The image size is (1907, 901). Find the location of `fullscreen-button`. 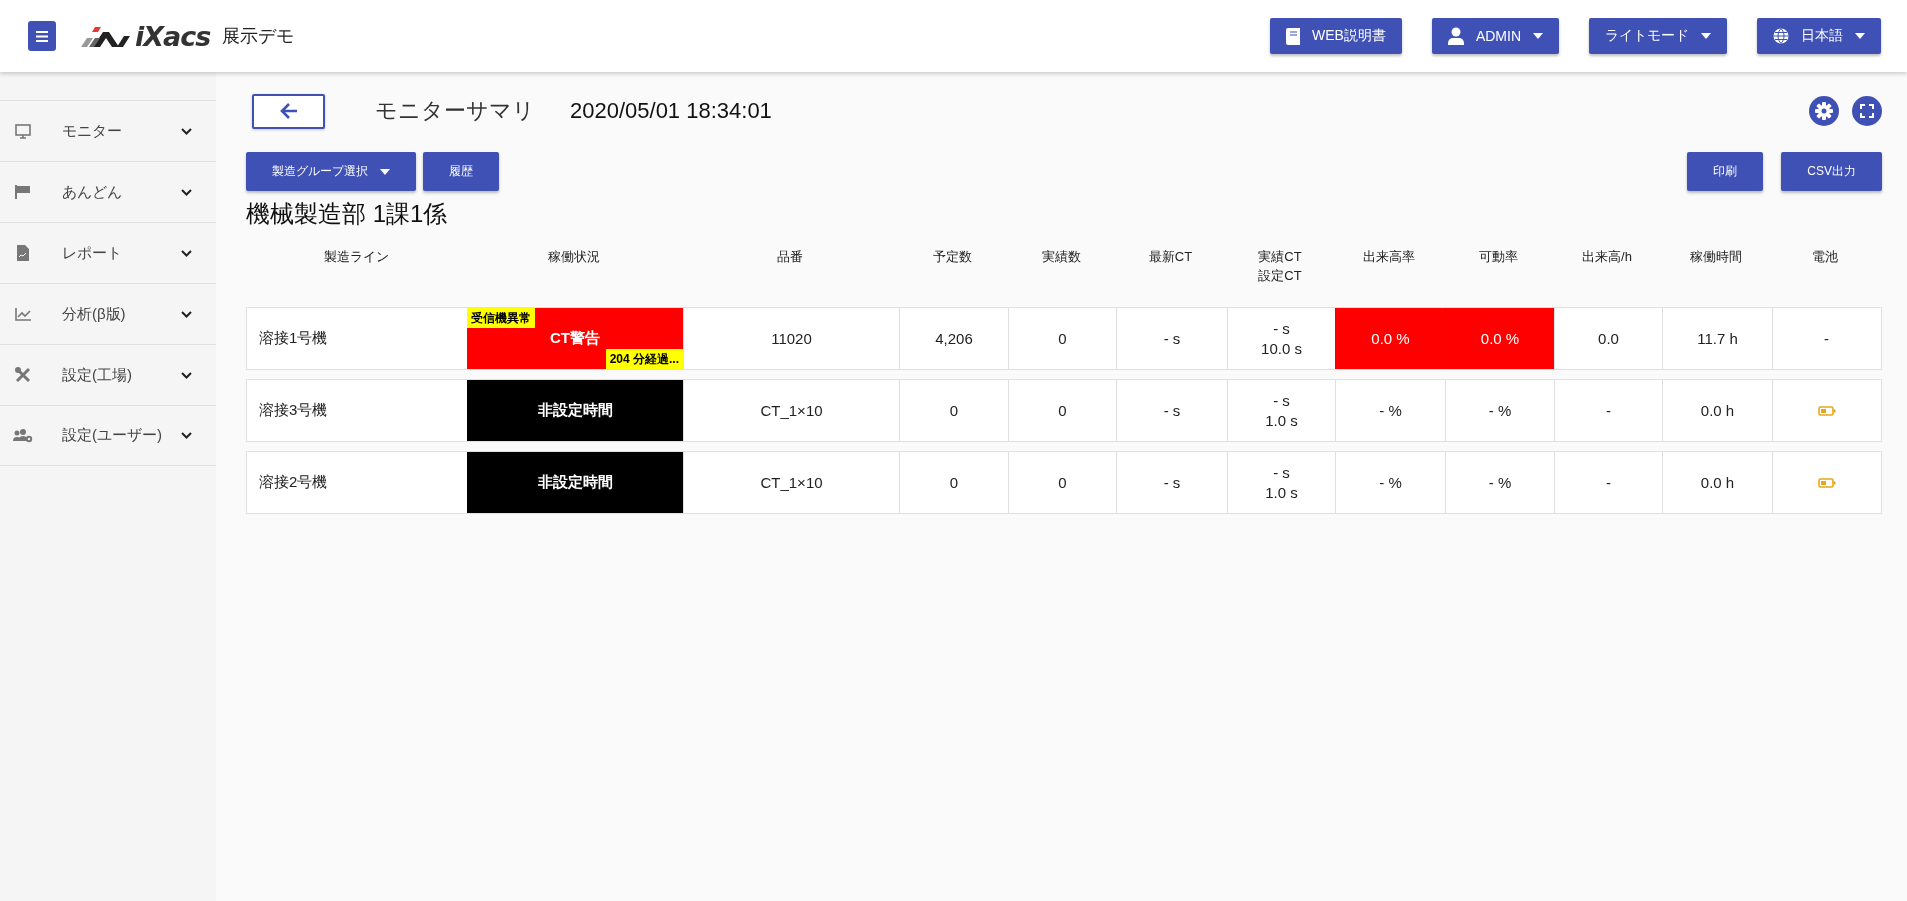

fullscreen-button is located at coordinates (1867, 111).